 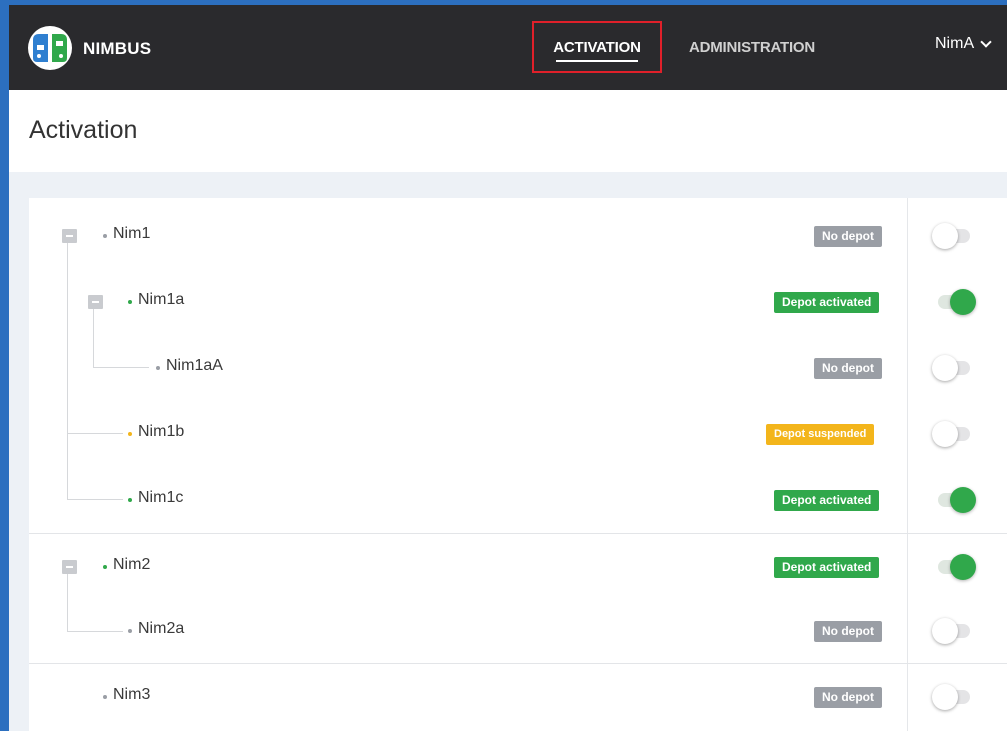 What do you see at coordinates (986, 41) in the screenshot?
I see `chevron-down-icon` at bounding box center [986, 41].